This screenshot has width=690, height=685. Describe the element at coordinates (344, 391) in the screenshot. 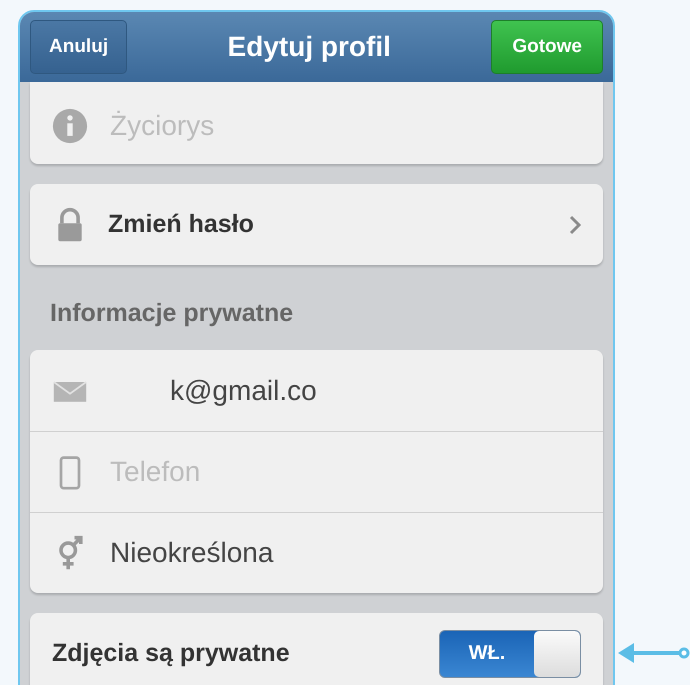

I see `email-field: k@gmail.co` at that location.